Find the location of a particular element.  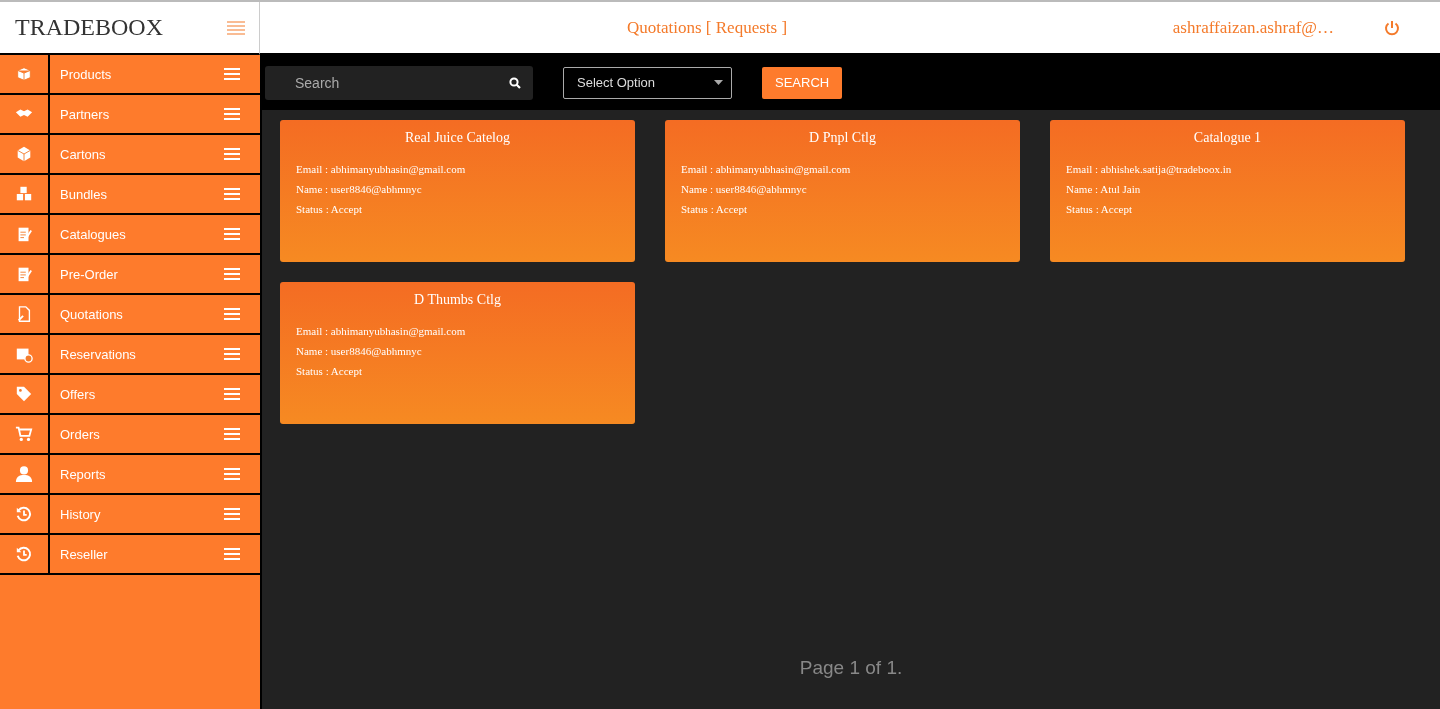

sidebar-item: Cartons is located at coordinates (130, 155).